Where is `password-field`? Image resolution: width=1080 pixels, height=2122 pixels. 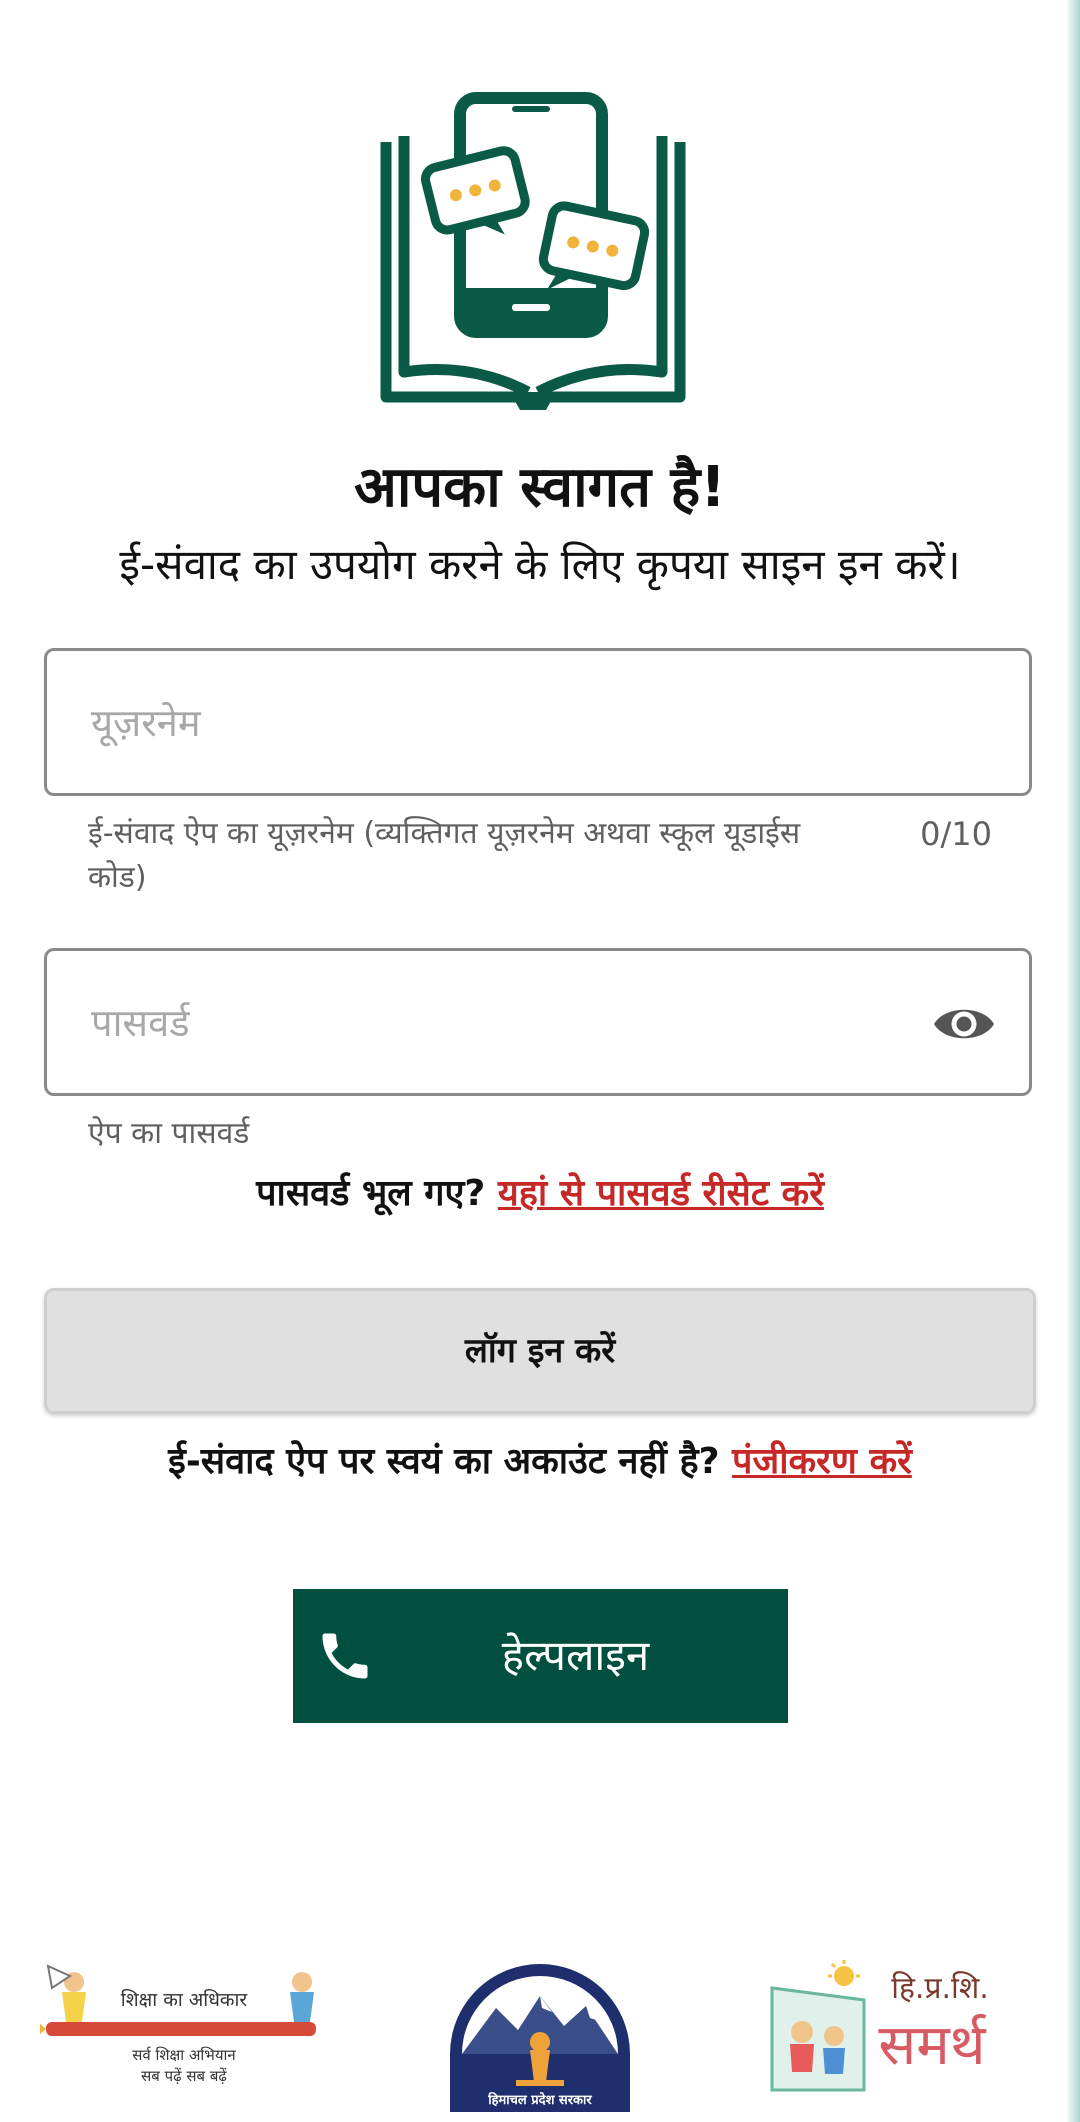
password-field is located at coordinates (538, 1022).